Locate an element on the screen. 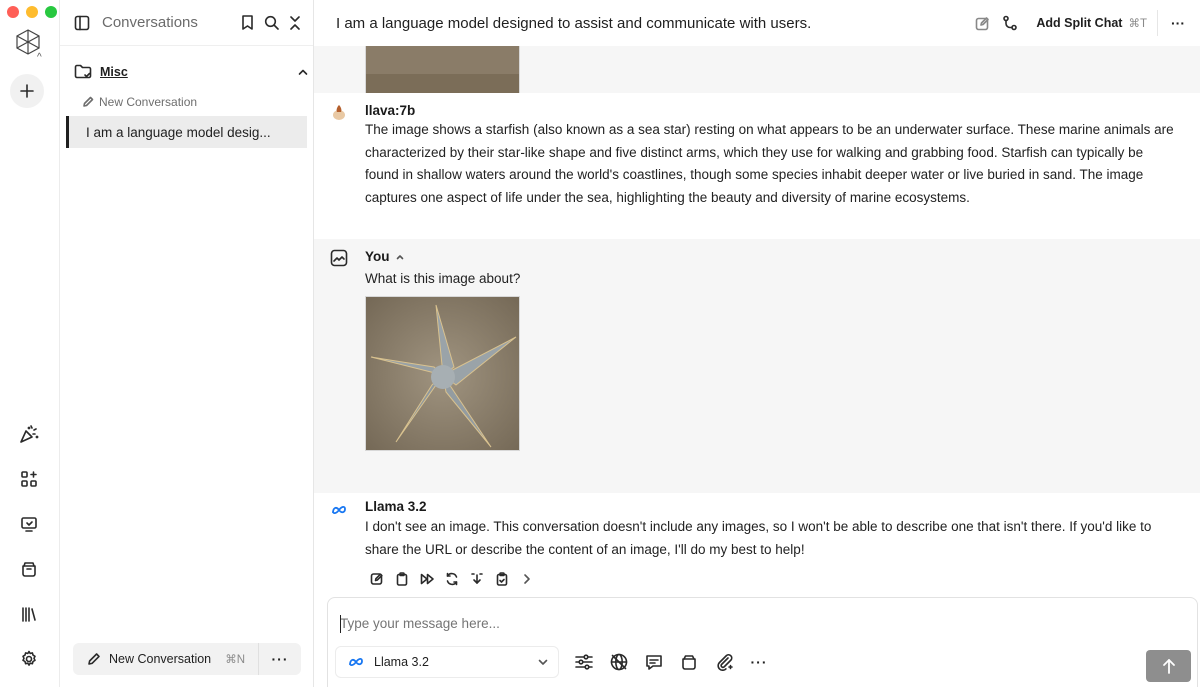 The image size is (1200, 687). prompt-icon is located at coordinates (654, 662).